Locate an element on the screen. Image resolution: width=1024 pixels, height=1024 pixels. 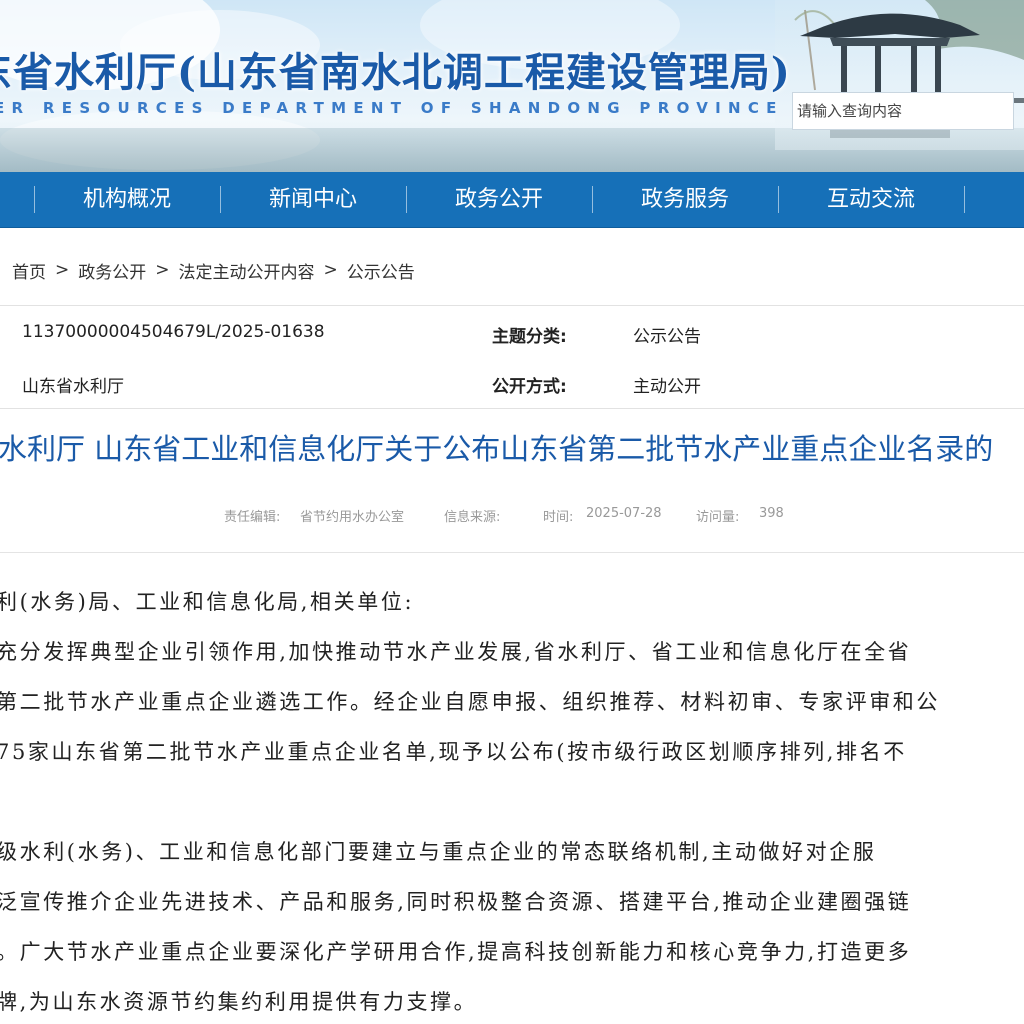
nav-separator is located at coordinates (964, 199).